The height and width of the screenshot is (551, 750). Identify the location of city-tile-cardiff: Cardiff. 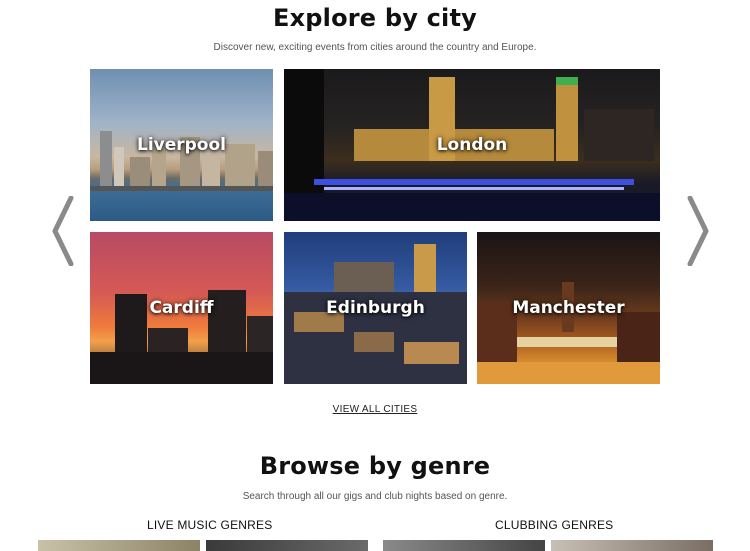
(181, 308).